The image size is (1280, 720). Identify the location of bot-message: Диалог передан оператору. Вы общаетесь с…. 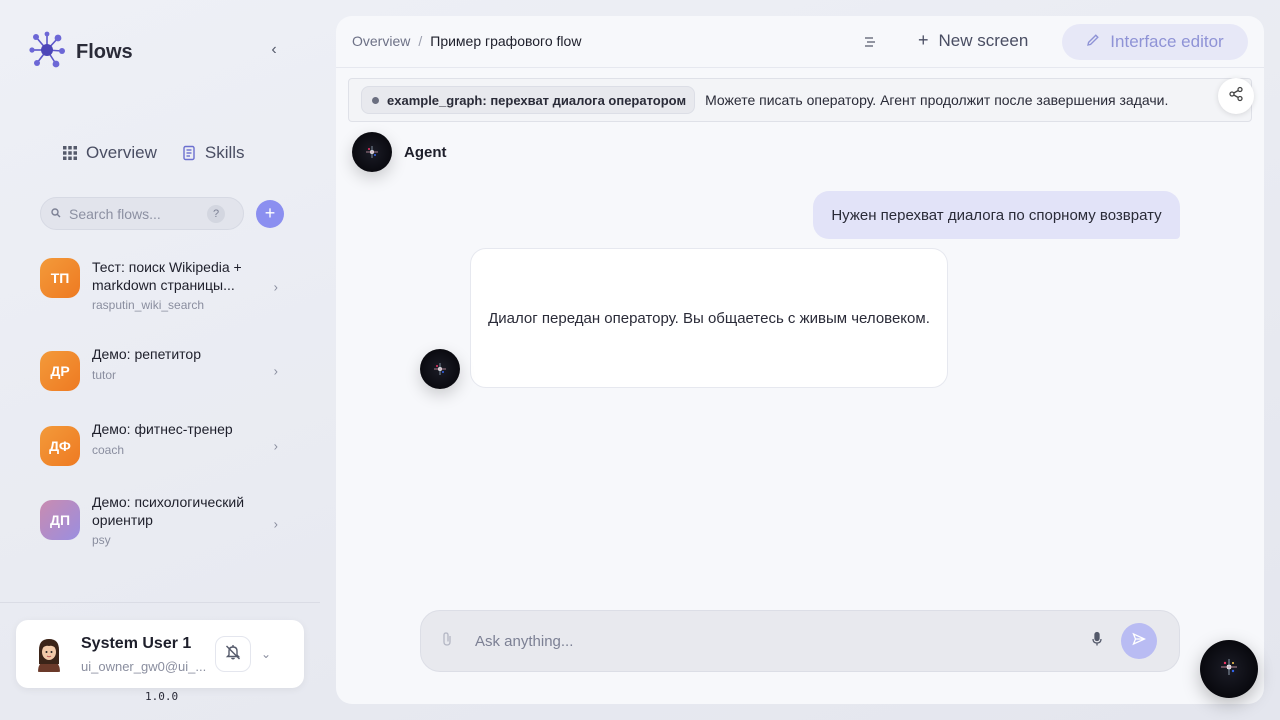
(709, 318).